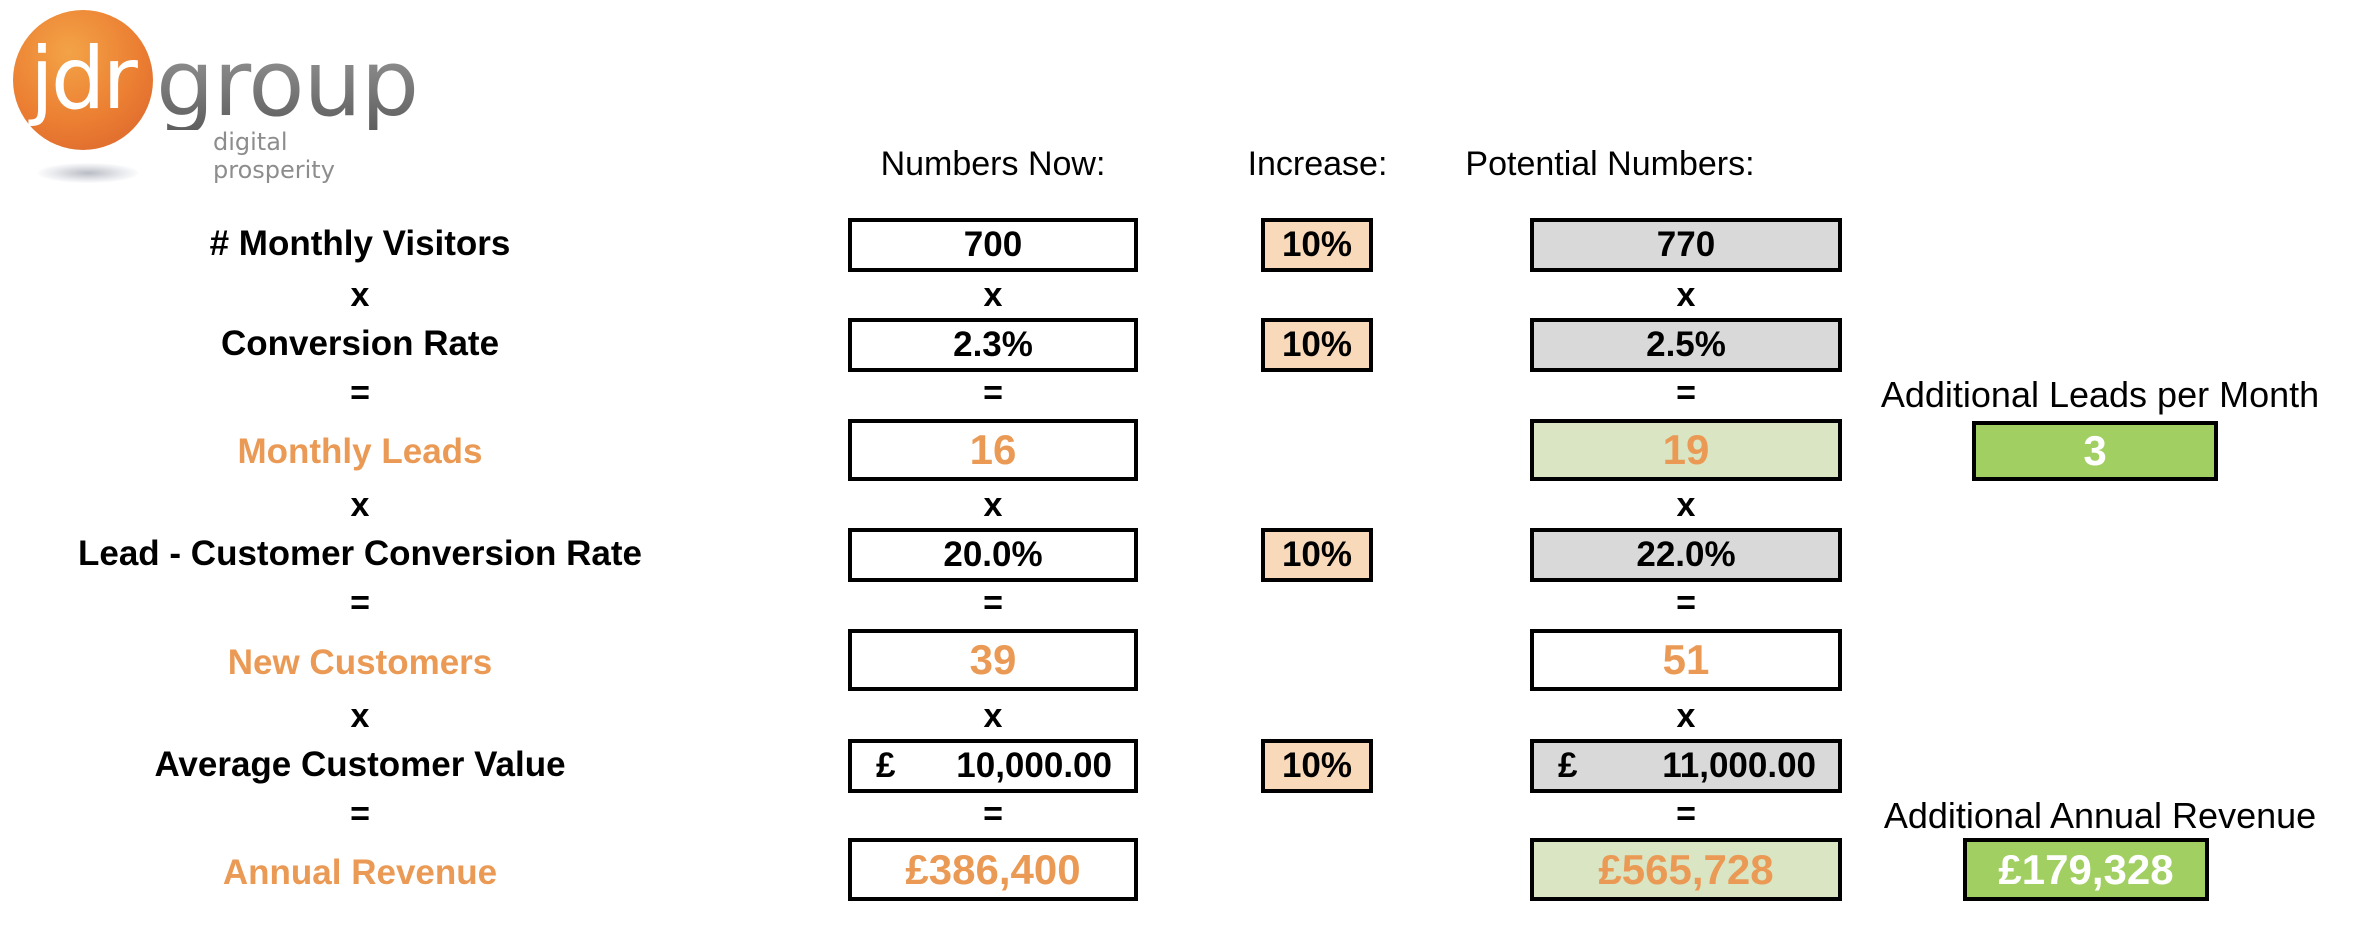 The height and width of the screenshot is (942, 2366). Describe the element at coordinates (993, 245) in the screenshot. I see `now-monthly-visitors-input: 700` at that location.